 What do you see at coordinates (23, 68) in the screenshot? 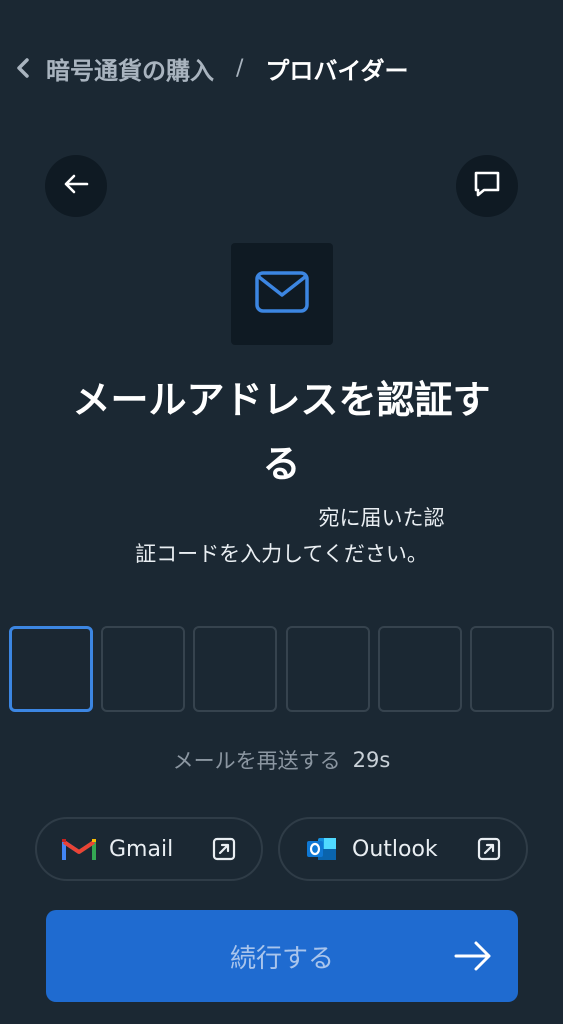
I see `chevron-left-icon` at bounding box center [23, 68].